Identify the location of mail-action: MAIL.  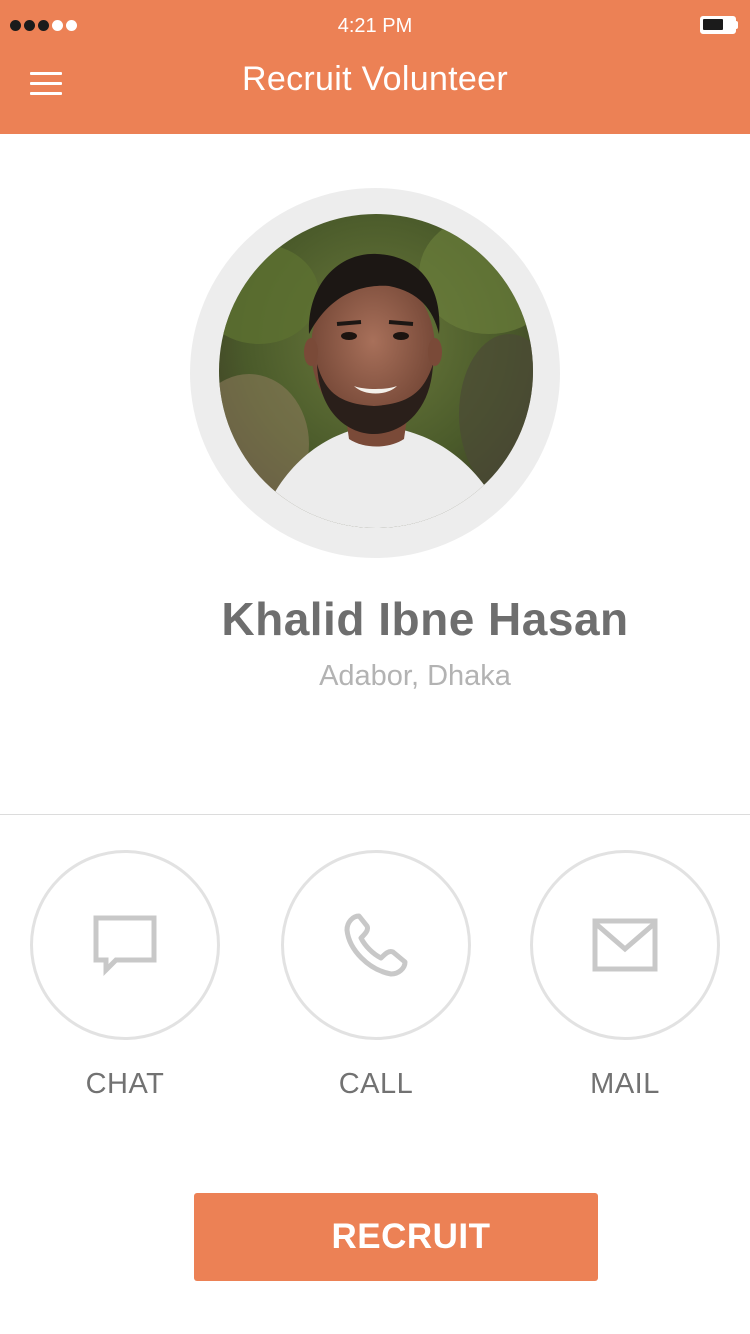
(625, 975).